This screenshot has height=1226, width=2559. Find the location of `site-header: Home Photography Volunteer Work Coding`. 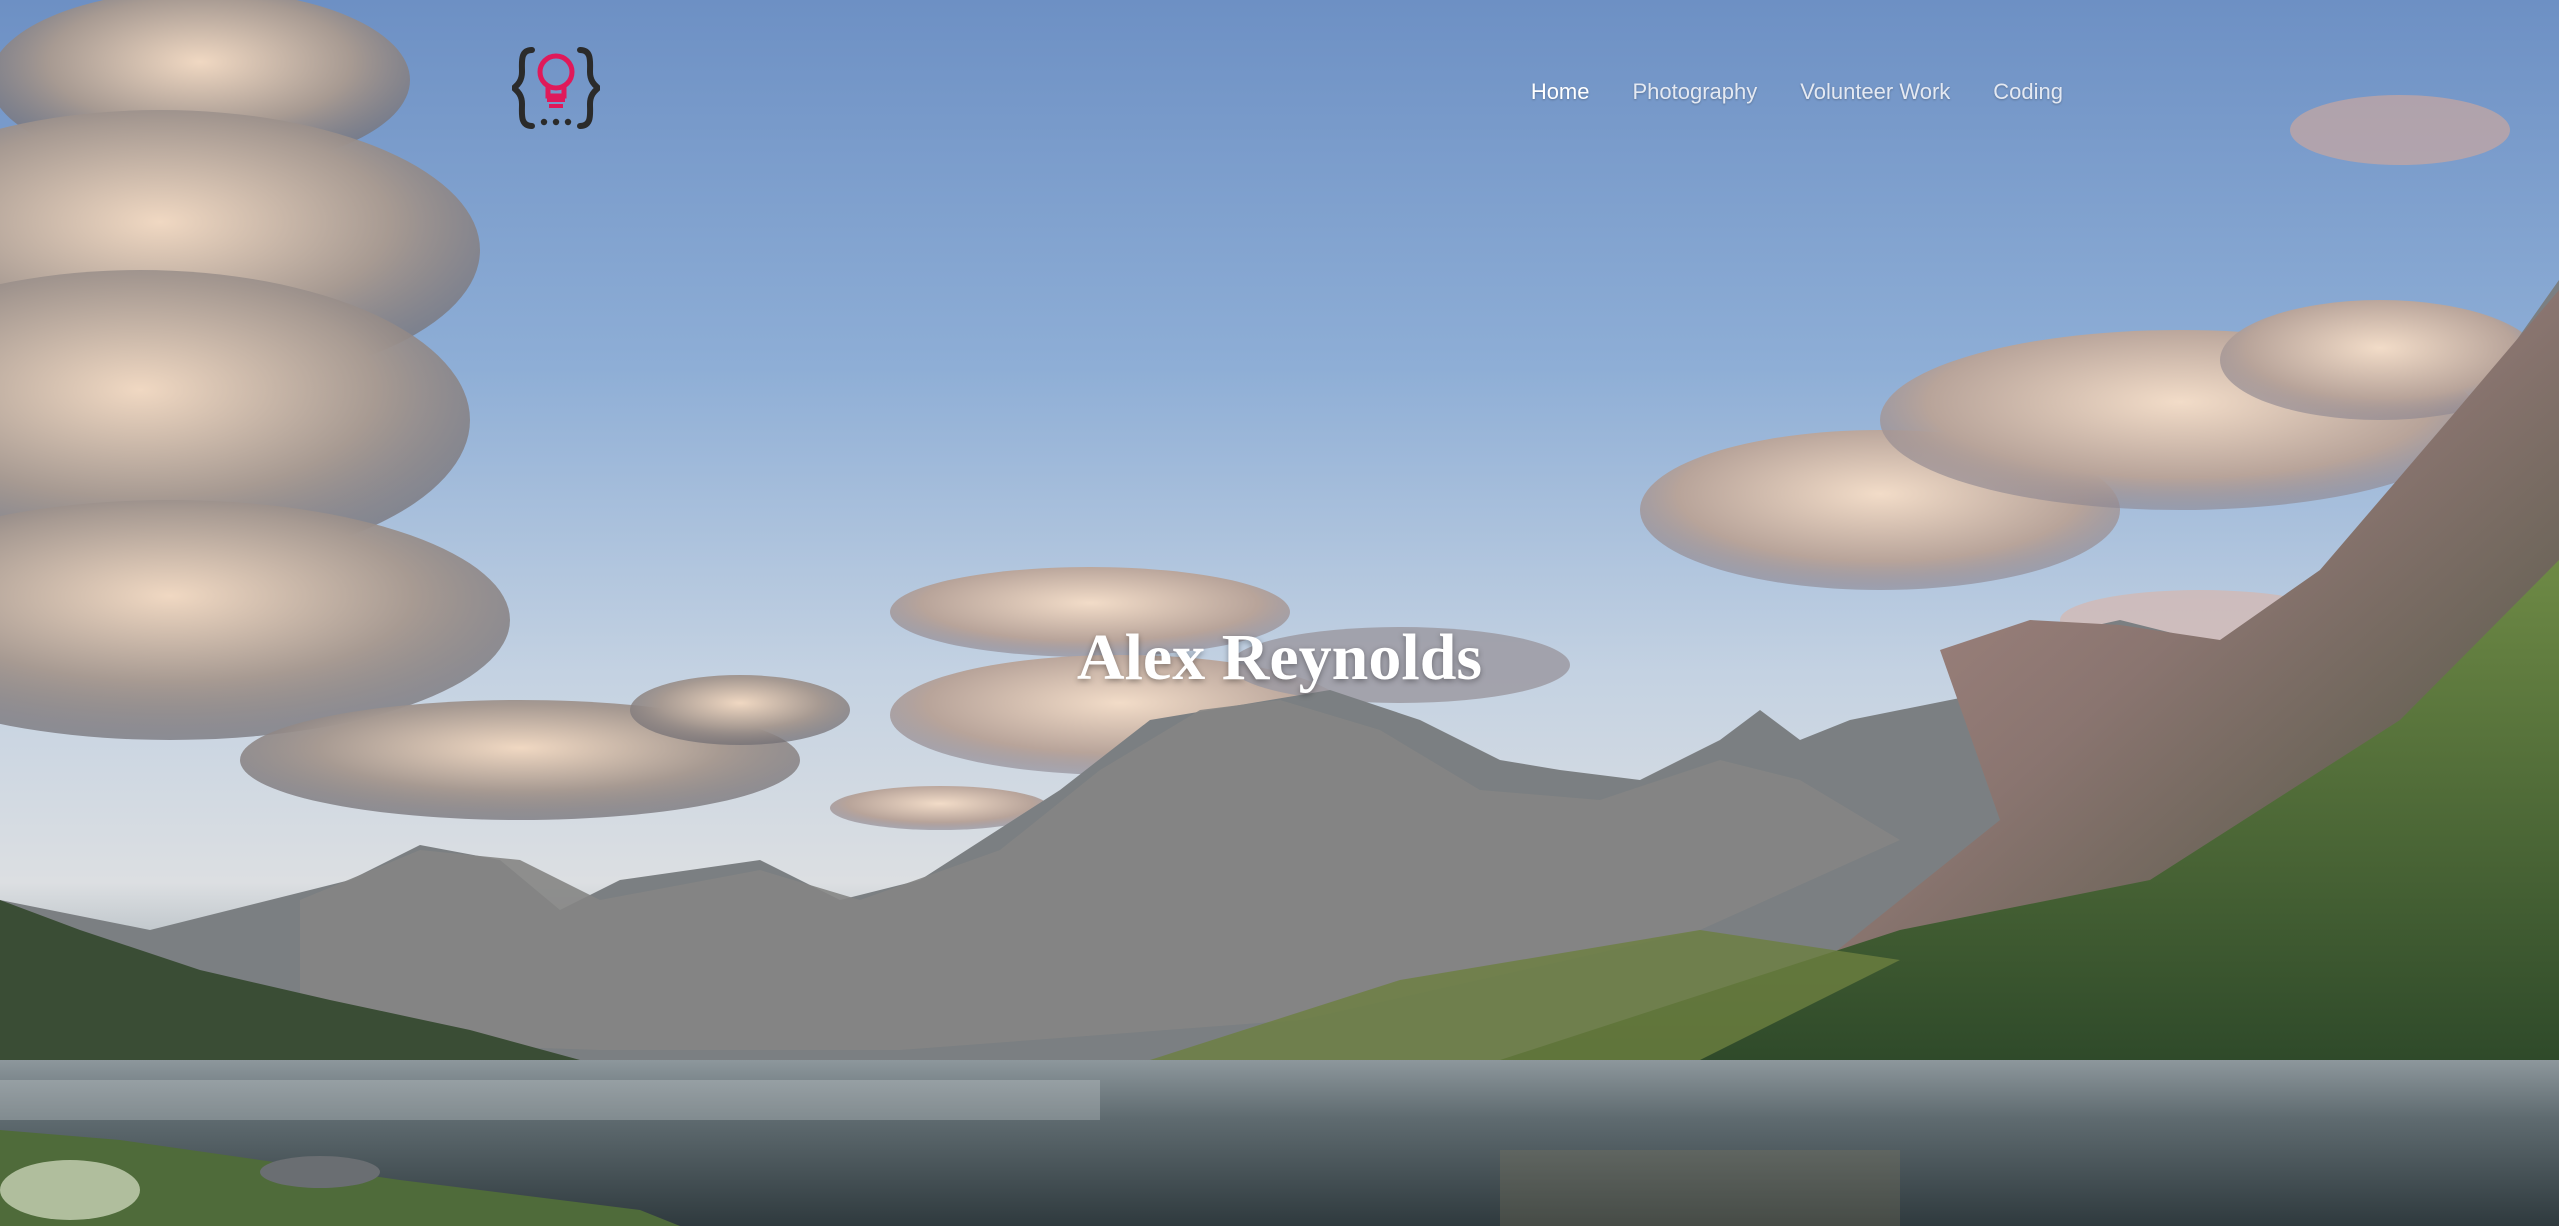

site-header: Home Photography Volunteer Work Coding is located at coordinates (1279, 90).